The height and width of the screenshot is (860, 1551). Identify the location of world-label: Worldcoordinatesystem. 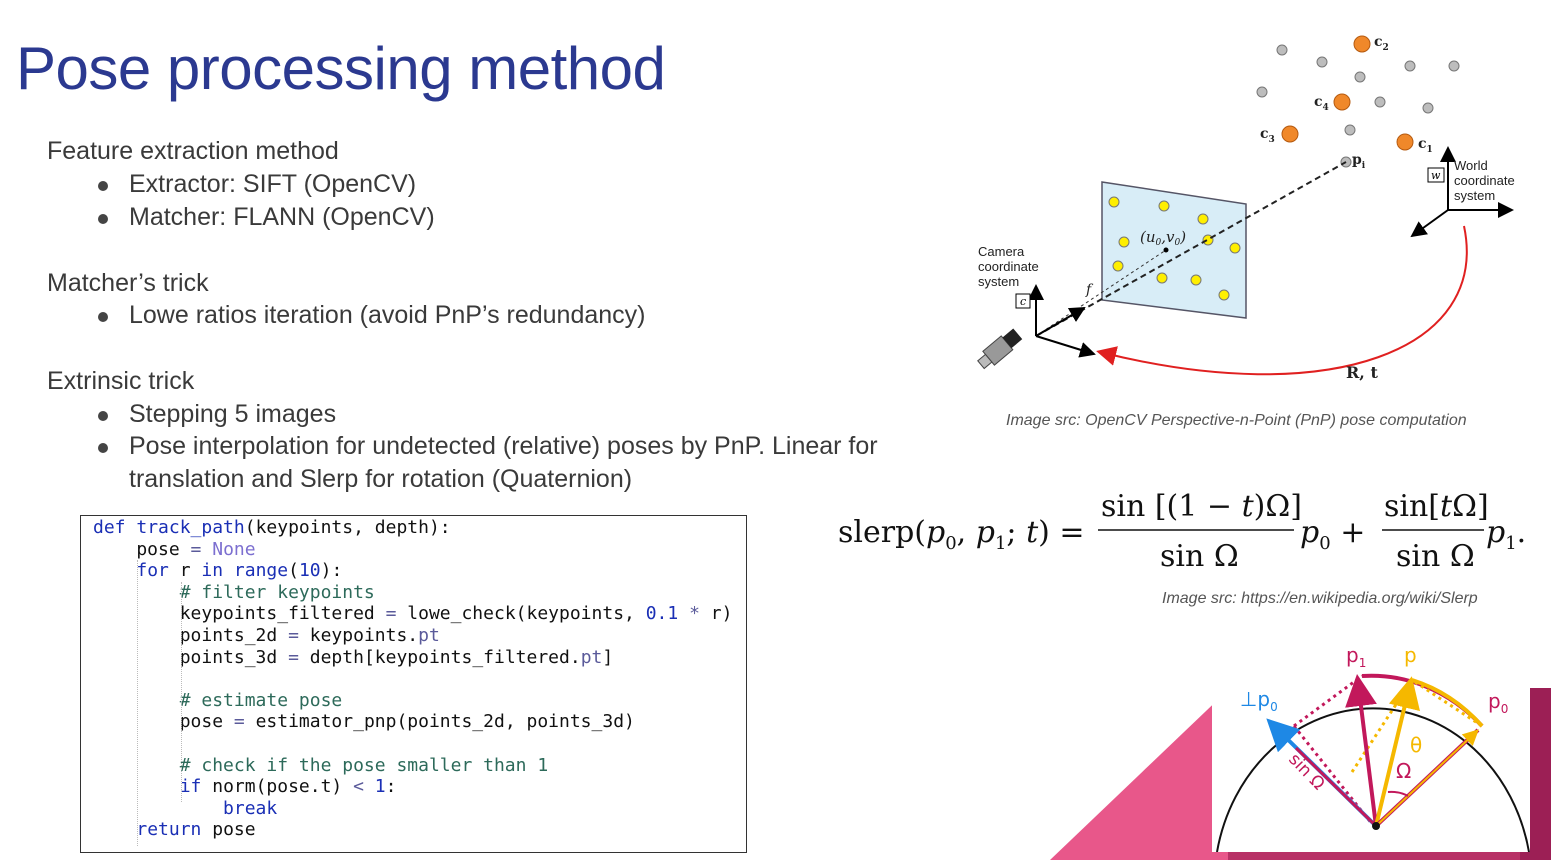
(1484, 180).